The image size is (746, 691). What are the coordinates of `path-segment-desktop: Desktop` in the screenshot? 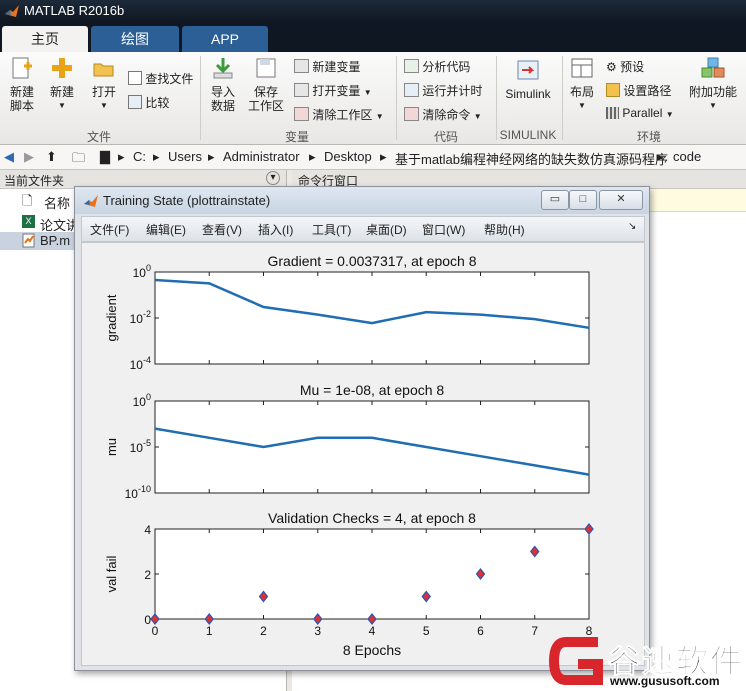 It's located at (348, 156).